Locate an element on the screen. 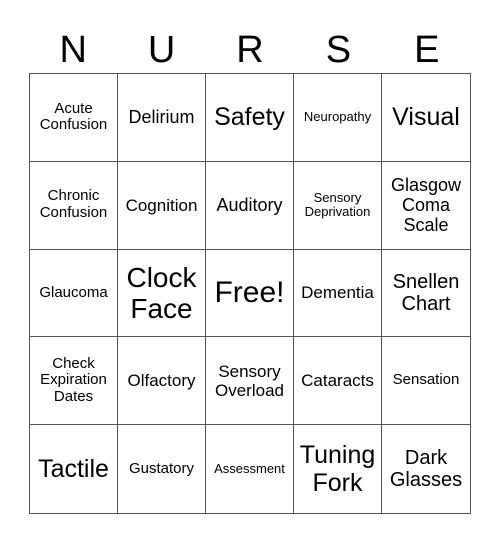 This screenshot has width=500, height=544. free-space: Free! is located at coordinates (250, 293).